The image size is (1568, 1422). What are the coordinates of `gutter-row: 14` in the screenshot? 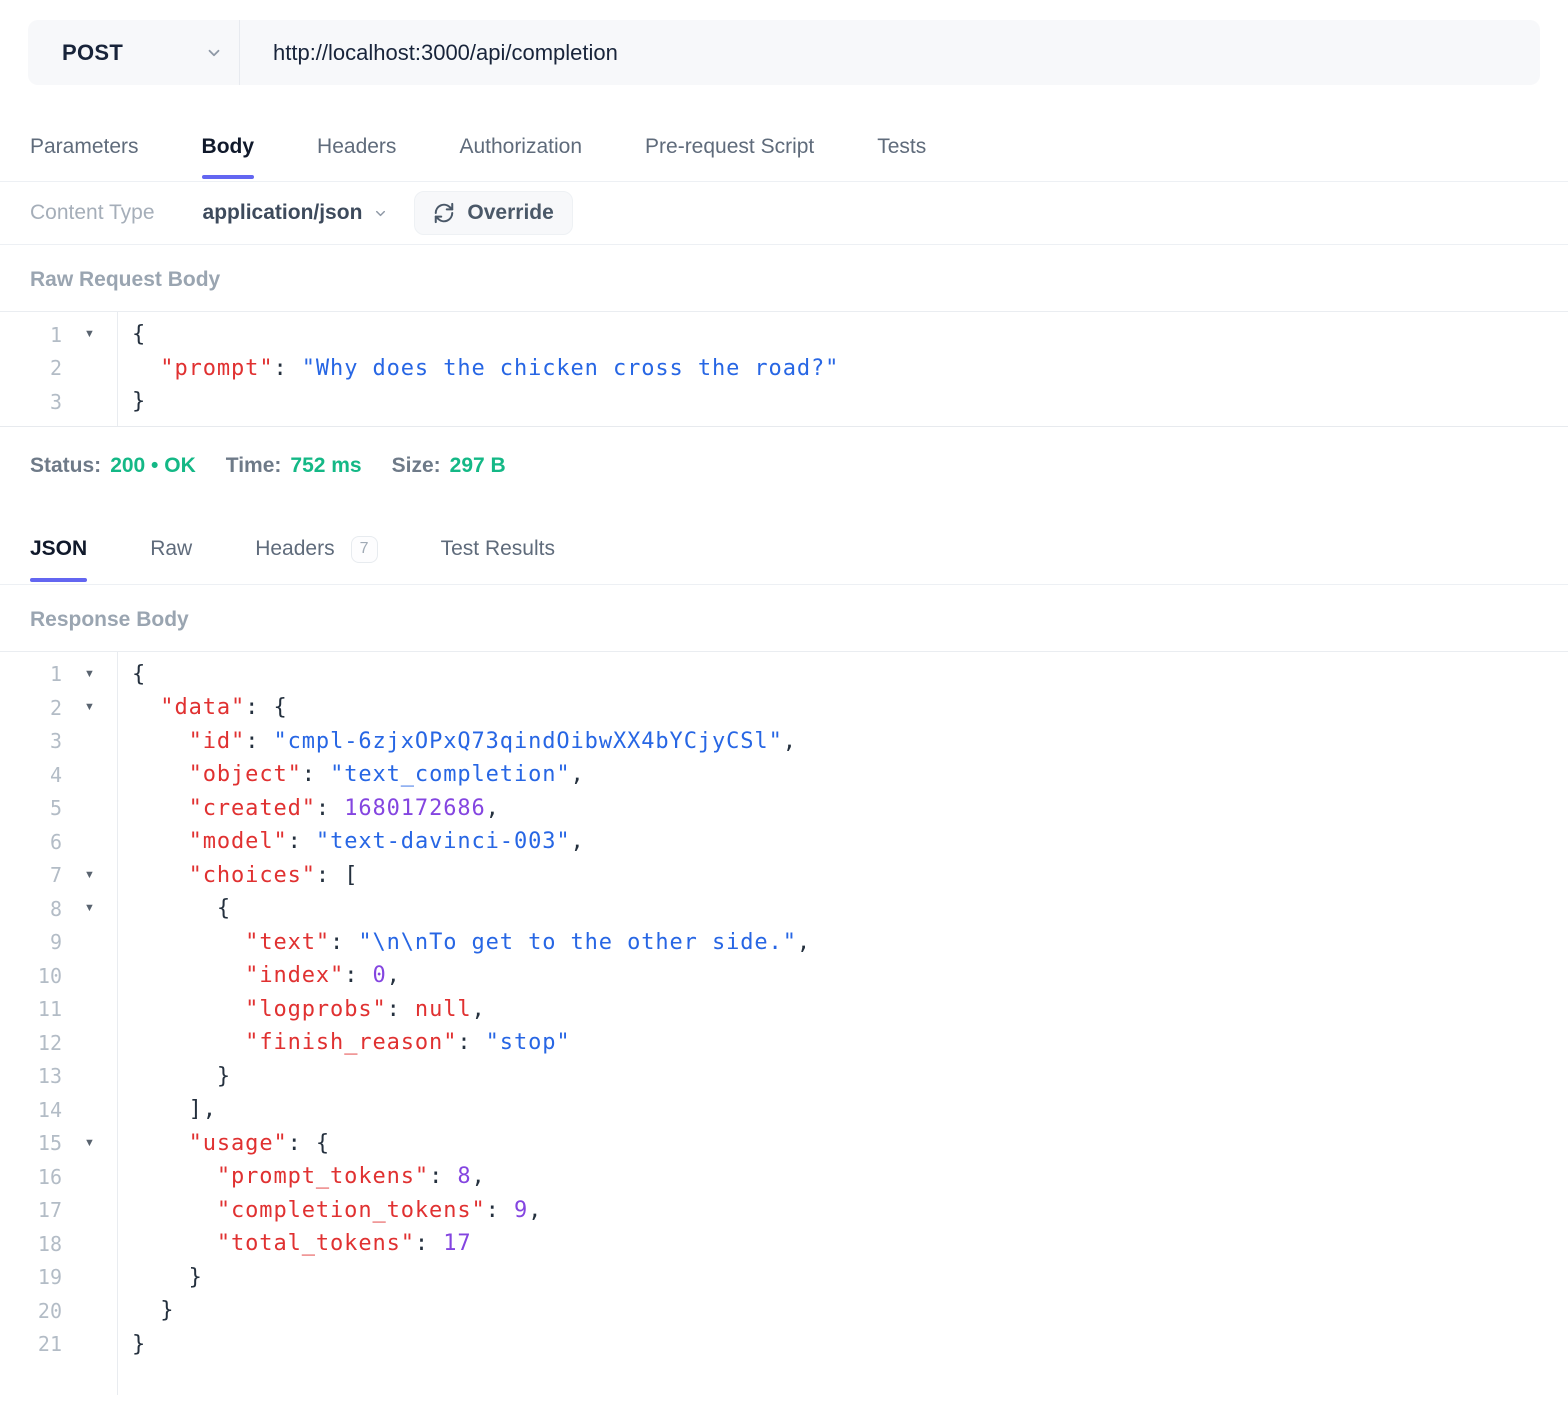 It's located at (58, 1110).